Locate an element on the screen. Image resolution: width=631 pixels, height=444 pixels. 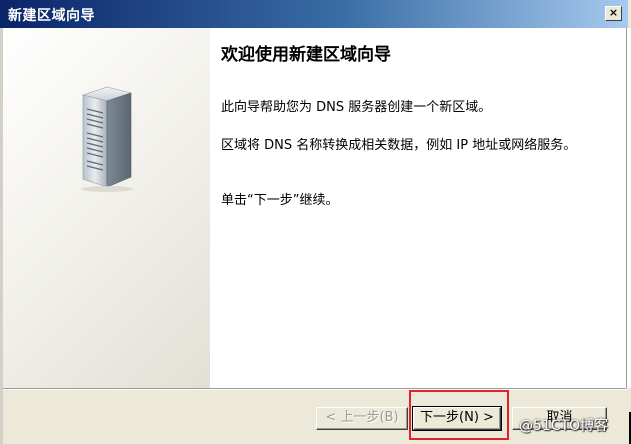
window-title: 新建区域向导 is located at coordinates (51, 16).